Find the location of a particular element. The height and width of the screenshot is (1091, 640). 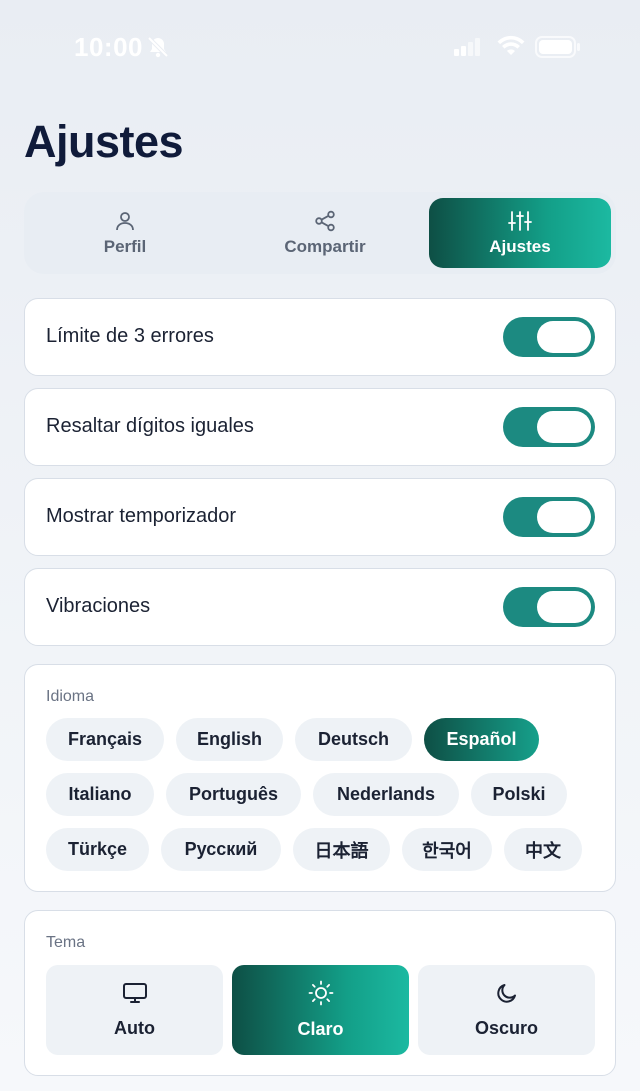

tab-compartir: Compartir is located at coordinates (325, 233).